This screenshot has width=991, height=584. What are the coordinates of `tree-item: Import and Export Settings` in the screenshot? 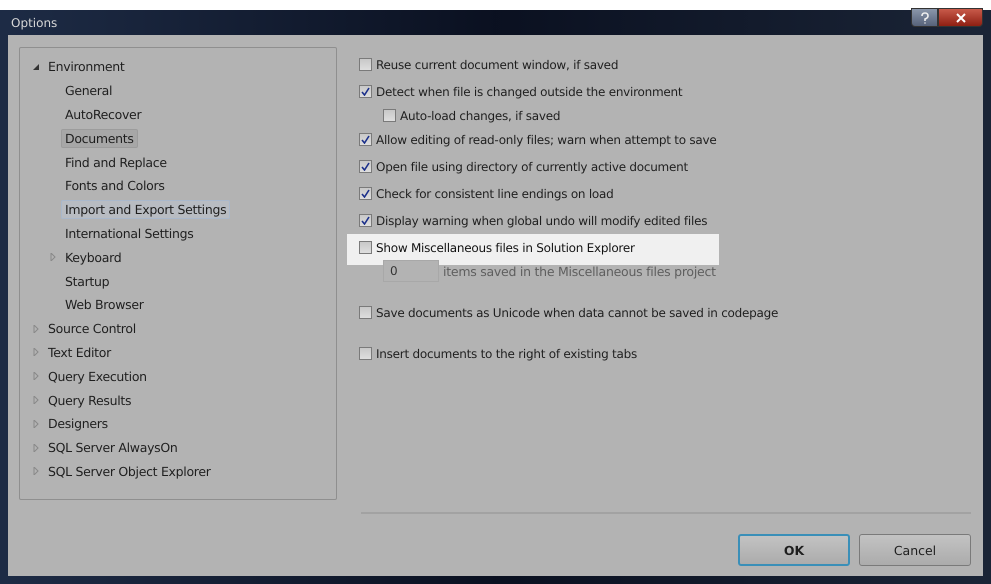 It's located at (145, 210).